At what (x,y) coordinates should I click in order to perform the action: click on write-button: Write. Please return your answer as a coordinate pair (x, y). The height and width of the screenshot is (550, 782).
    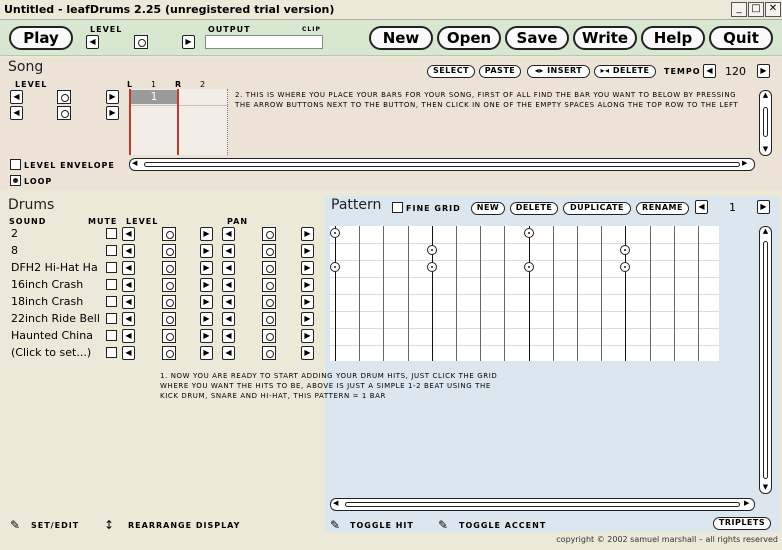
    Looking at the image, I should click on (605, 38).